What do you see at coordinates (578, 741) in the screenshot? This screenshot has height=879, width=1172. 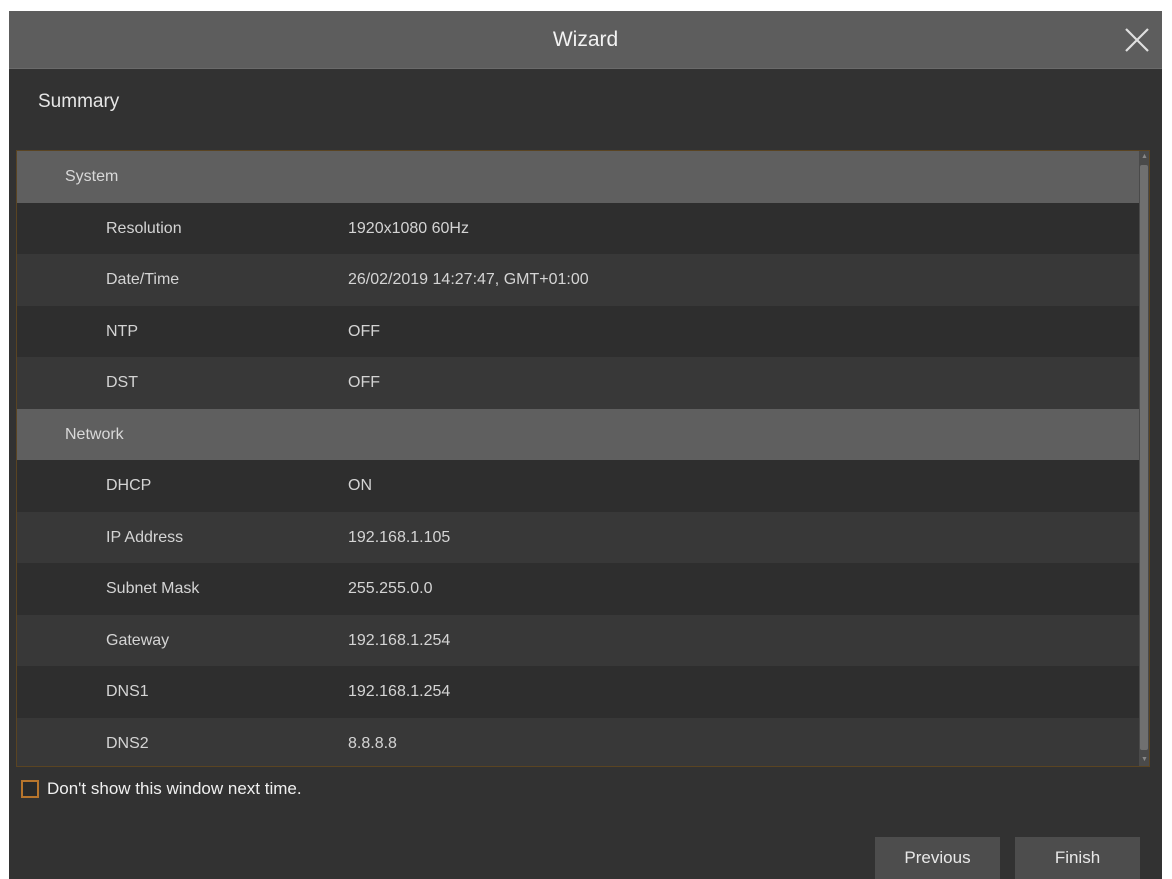 I see `summary-row-dns2: DNS2 8.8.8.8` at bounding box center [578, 741].